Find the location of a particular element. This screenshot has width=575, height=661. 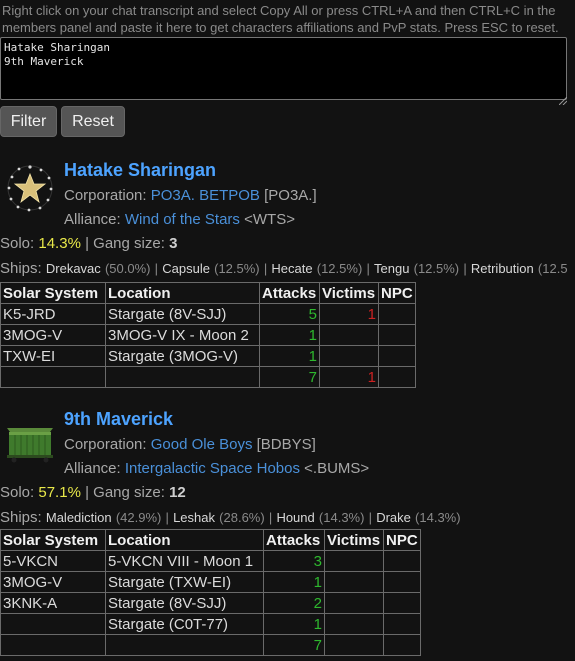

ship-name: Hecate is located at coordinates (291, 268).